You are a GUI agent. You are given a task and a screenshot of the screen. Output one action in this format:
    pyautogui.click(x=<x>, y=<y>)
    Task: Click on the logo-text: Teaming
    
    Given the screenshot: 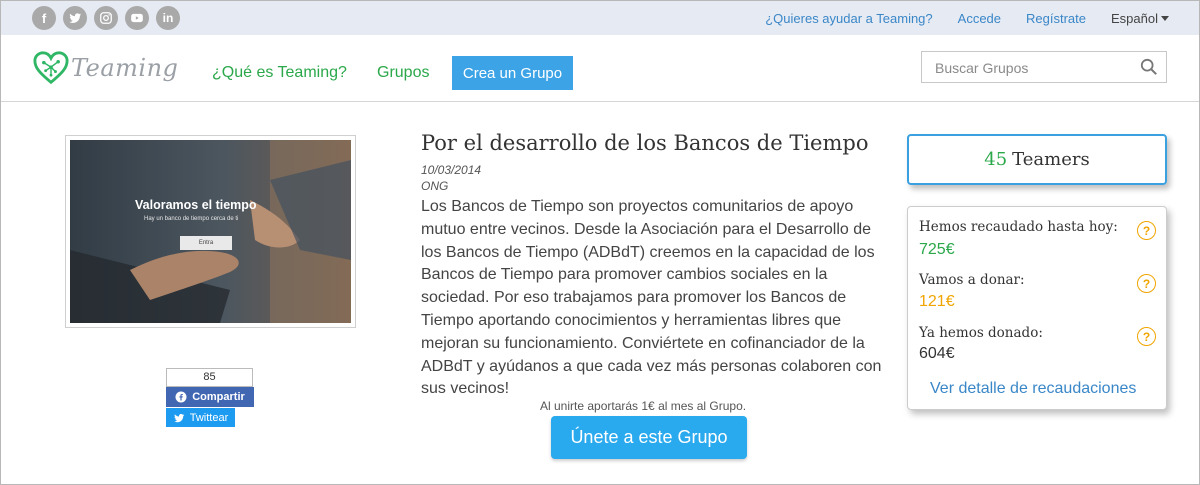 What is the action you would take?
    pyautogui.click(x=125, y=68)
    